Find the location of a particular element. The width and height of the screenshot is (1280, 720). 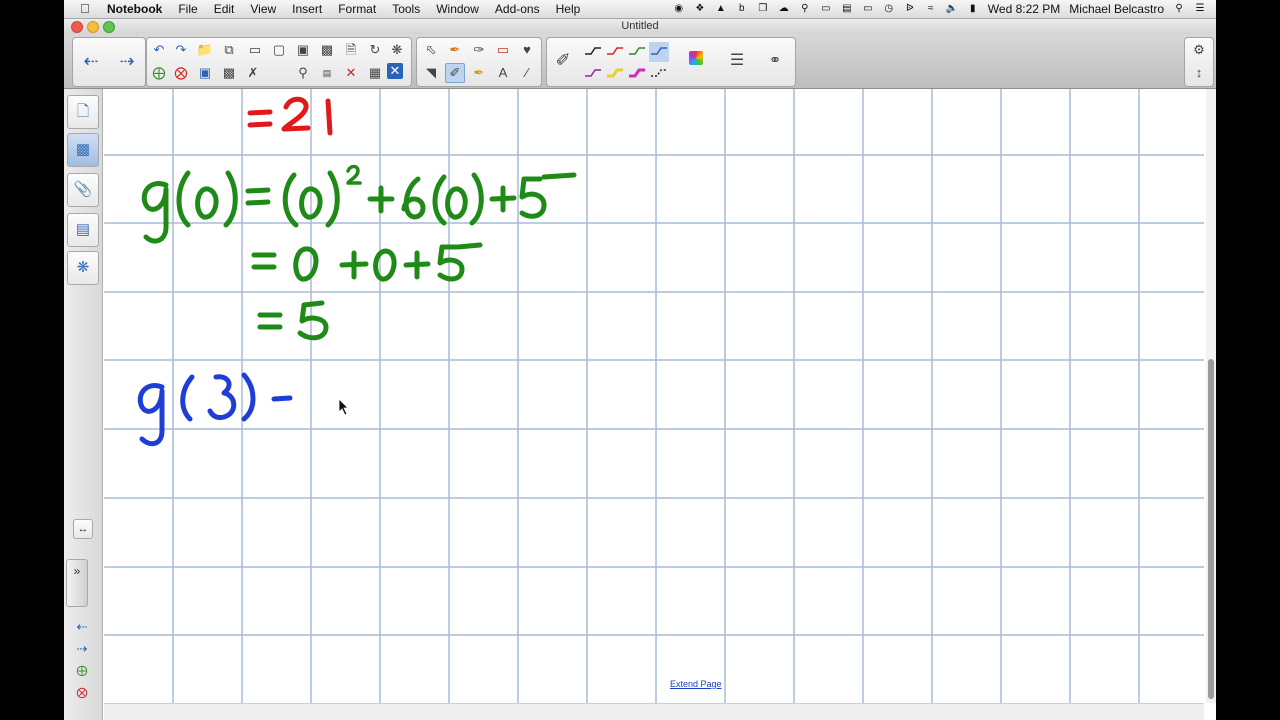

delete-icon: ✕ is located at coordinates (351, 73).